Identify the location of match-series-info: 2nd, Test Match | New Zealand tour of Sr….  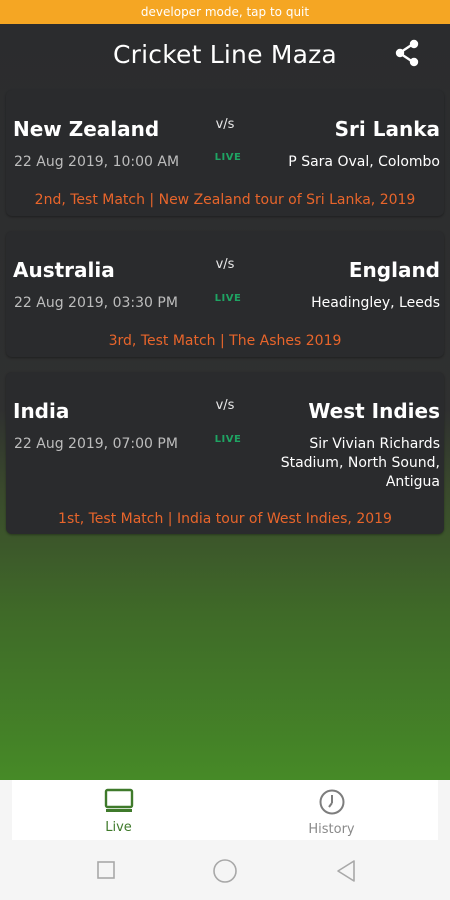
(225, 200).